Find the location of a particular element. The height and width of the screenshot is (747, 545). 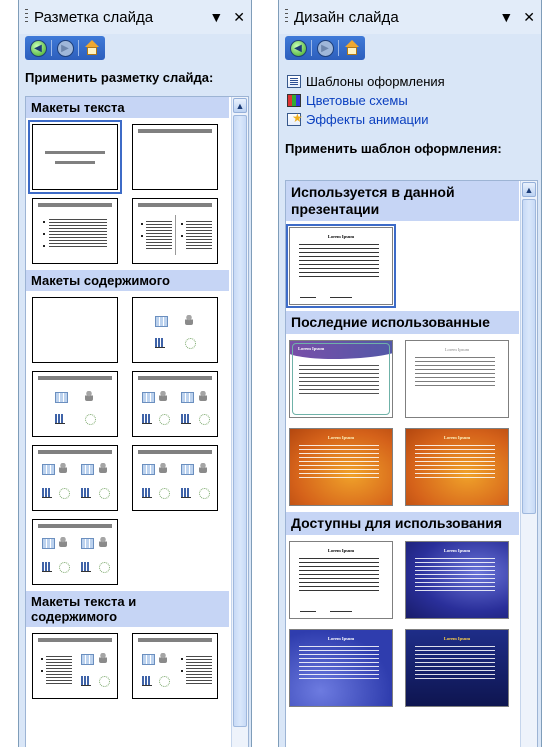

content-layouts-grid is located at coordinates (127, 441).